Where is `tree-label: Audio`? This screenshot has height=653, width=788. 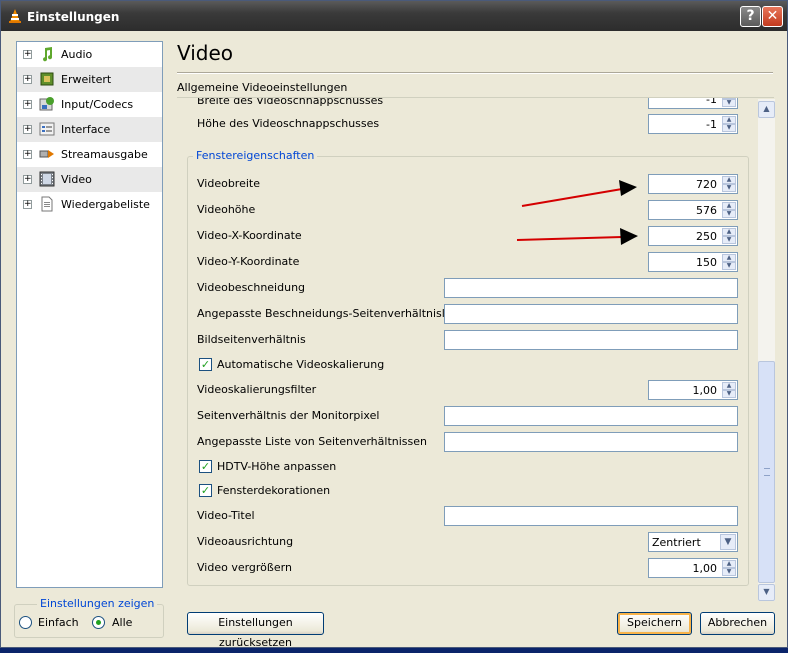
tree-label: Audio is located at coordinates (77, 54).